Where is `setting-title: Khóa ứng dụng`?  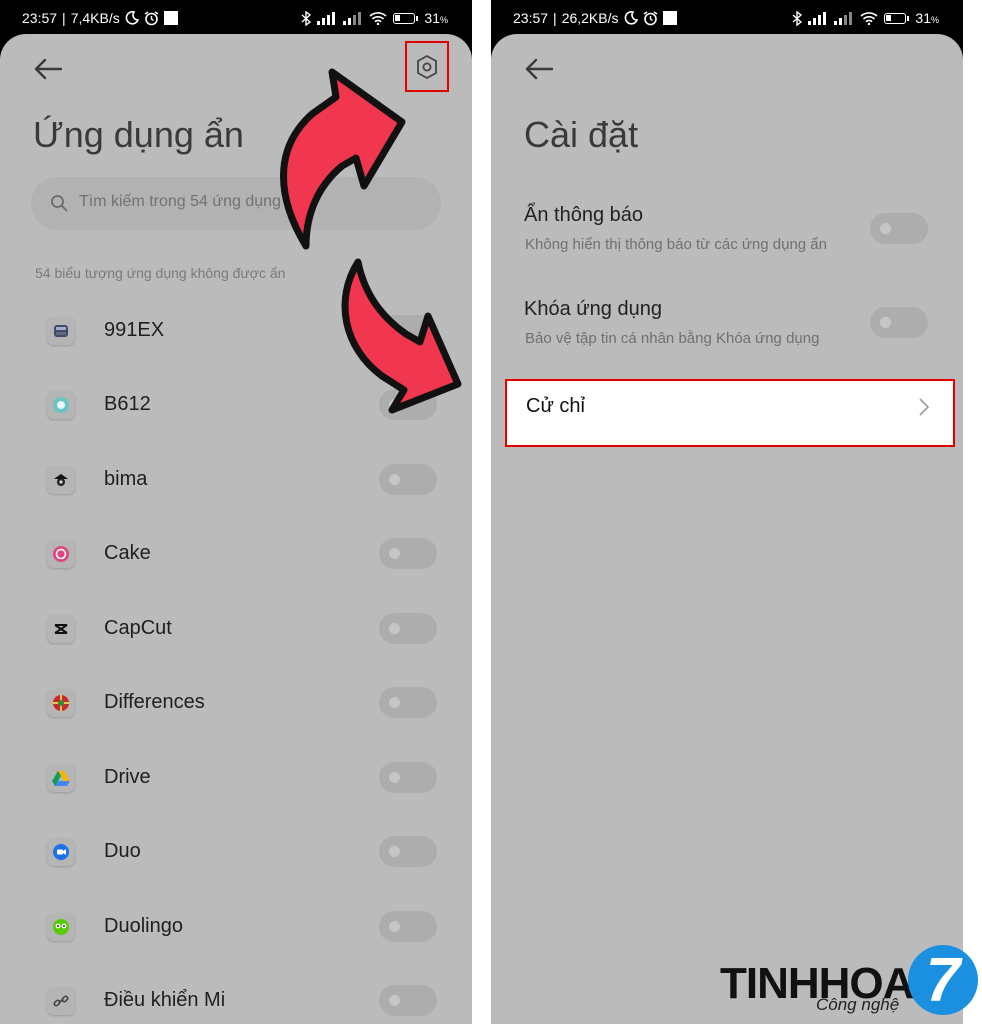 setting-title: Khóa ứng dụng is located at coordinates (593, 309).